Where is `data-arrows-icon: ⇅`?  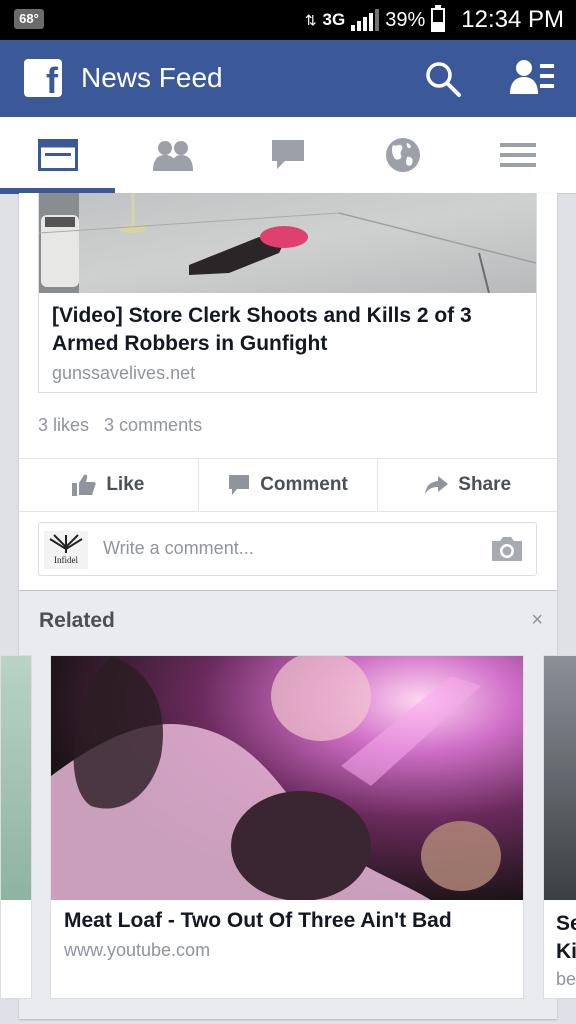 data-arrows-icon: ⇅ is located at coordinates (310, 19).